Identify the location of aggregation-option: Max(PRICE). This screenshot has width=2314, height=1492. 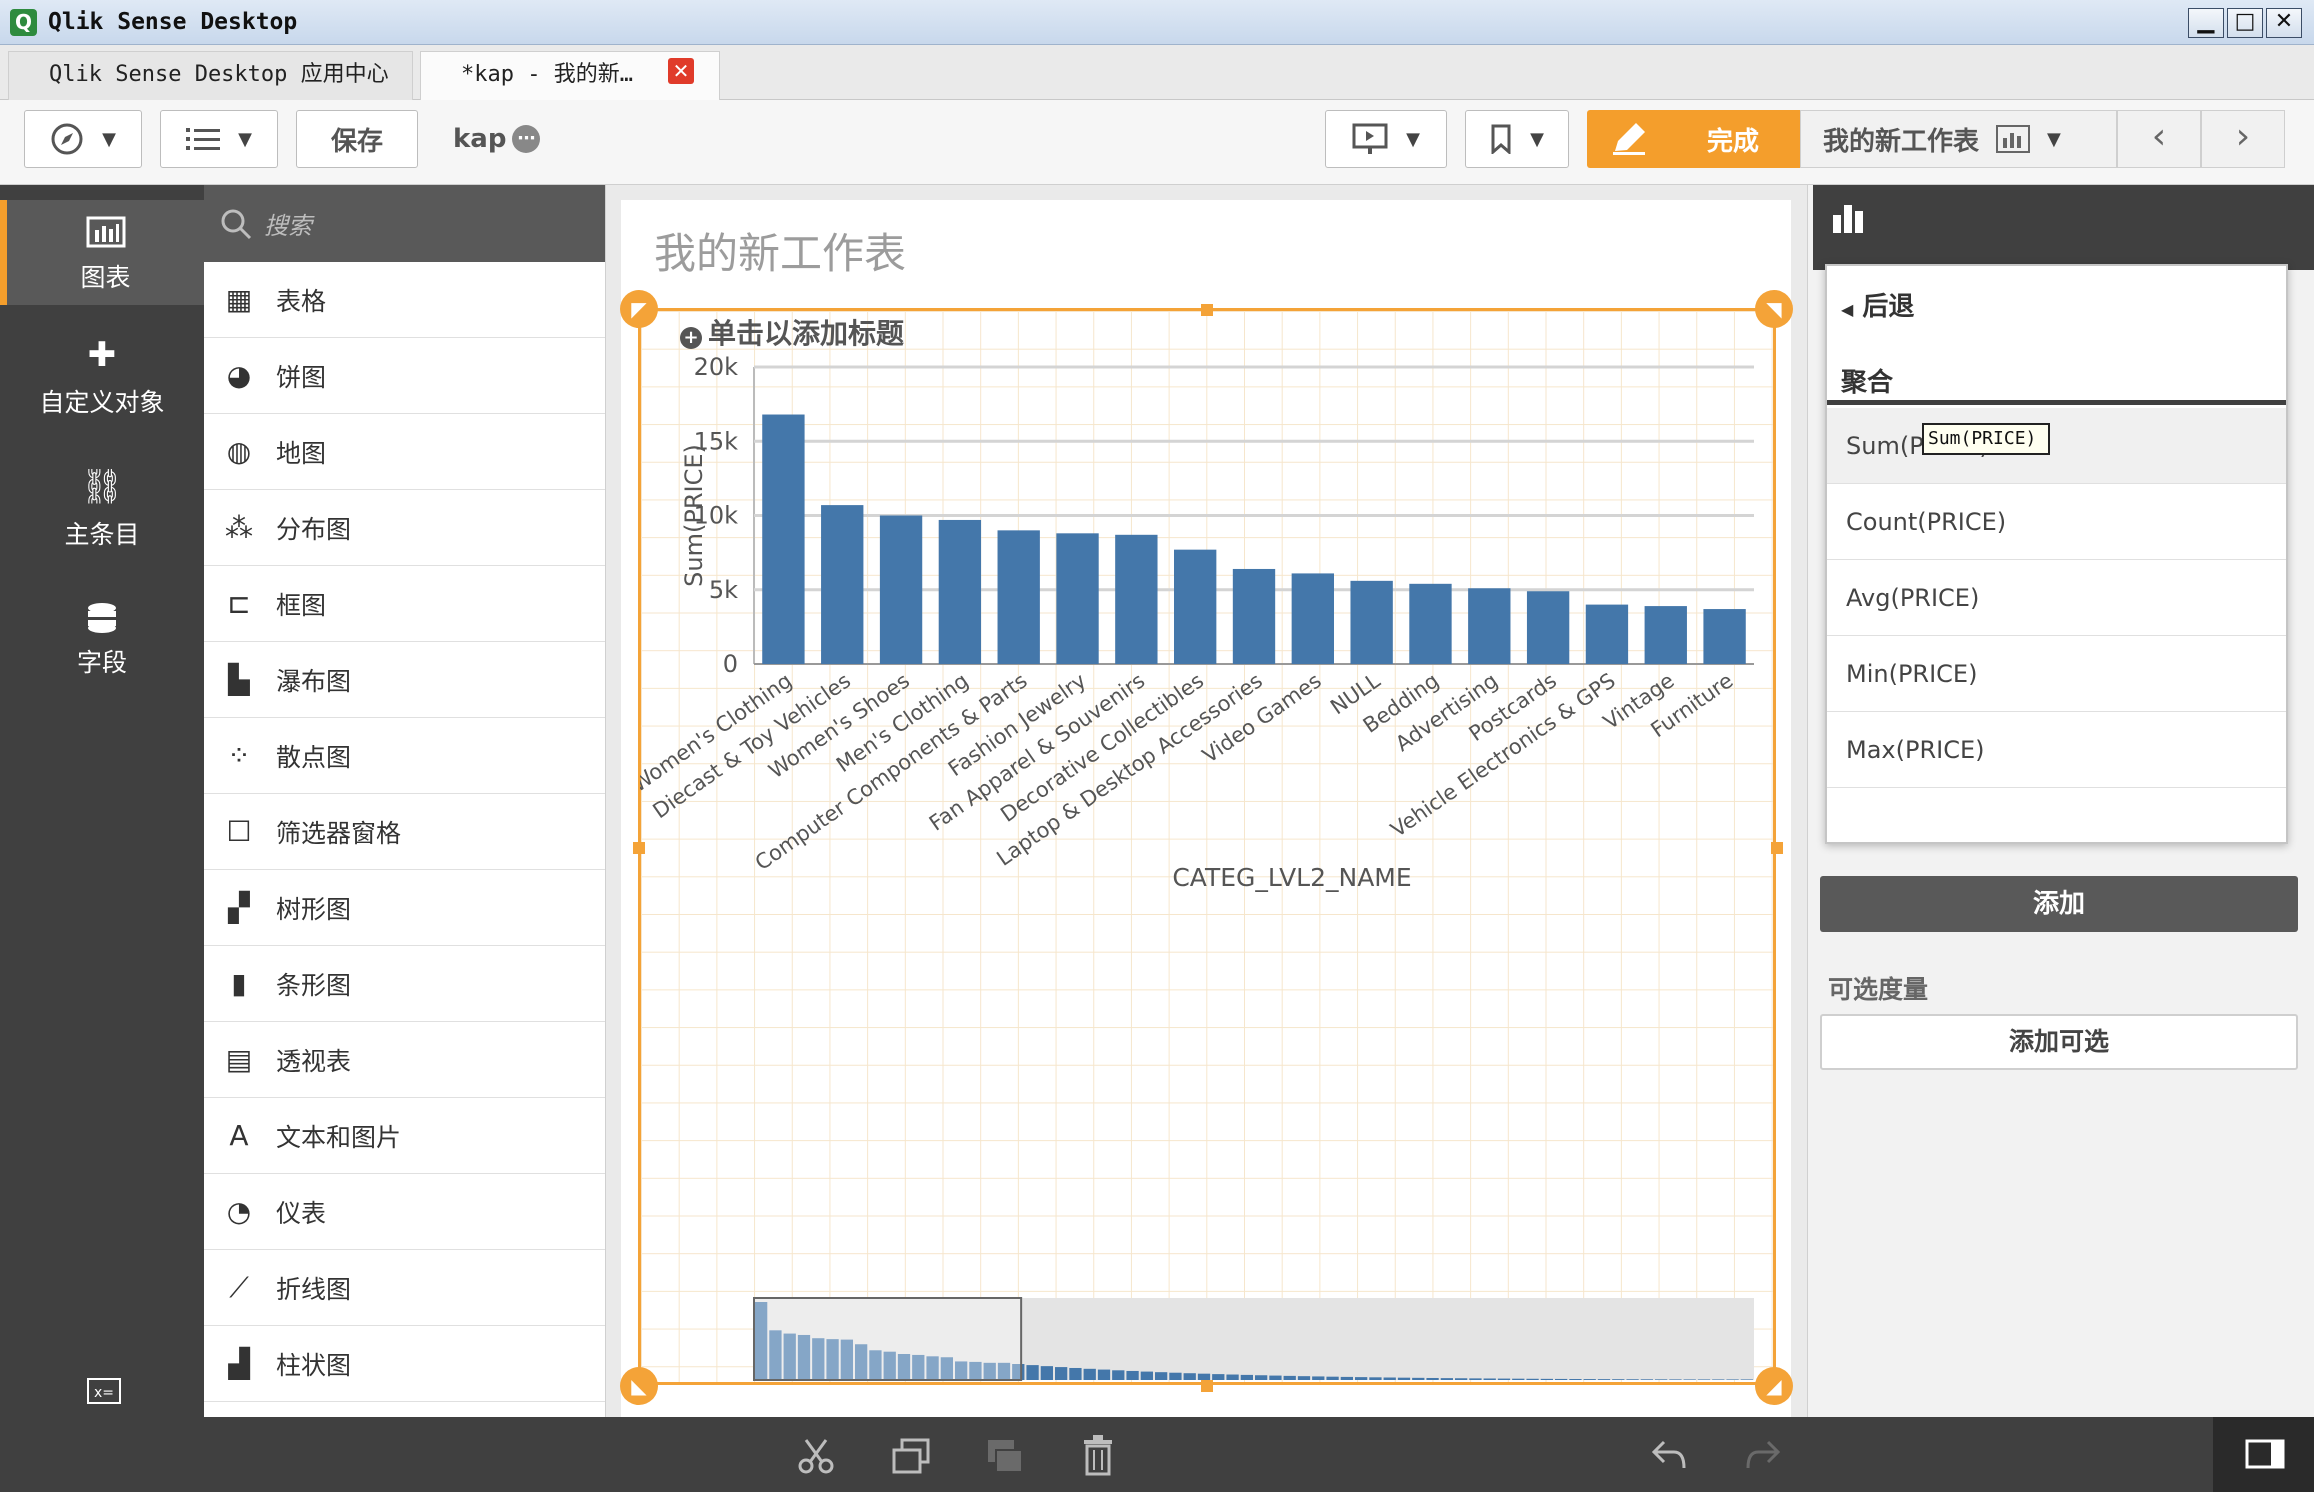
(2056, 750).